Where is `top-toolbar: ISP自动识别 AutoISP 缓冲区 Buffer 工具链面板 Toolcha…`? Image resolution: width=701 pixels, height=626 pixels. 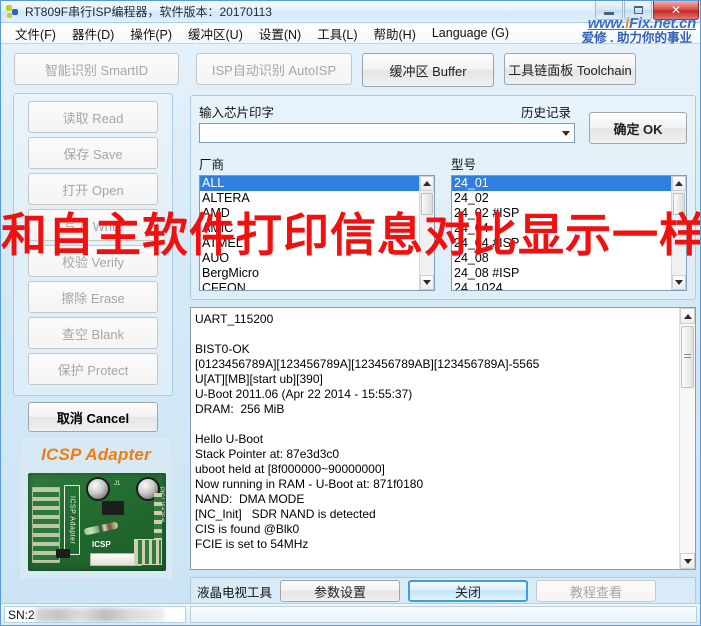
top-toolbar: ISP自动识别 AutoISP 缓冲区 Buffer 工具链面板 Toolcha… is located at coordinates (443, 67).